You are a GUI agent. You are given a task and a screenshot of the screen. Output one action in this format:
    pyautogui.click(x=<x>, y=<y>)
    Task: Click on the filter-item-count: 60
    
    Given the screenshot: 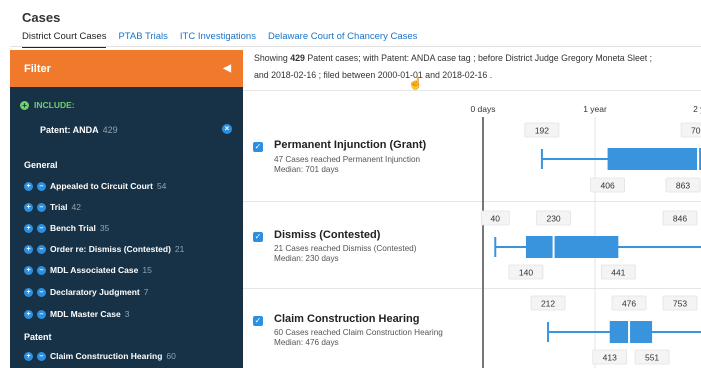 What is the action you would take?
    pyautogui.click(x=171, y=356)
    